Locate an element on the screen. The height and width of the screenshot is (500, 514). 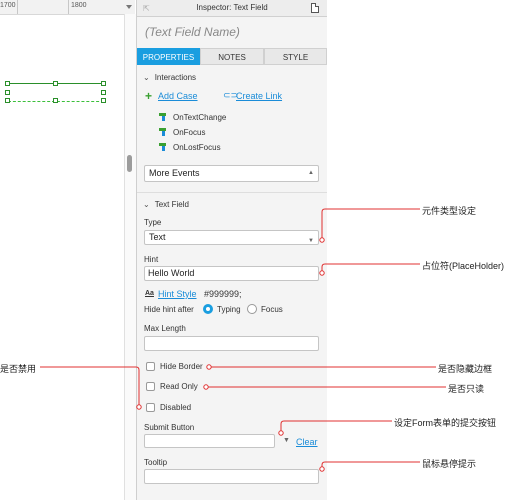
annotation-line-submit-button is located at coordinates (336, 425).